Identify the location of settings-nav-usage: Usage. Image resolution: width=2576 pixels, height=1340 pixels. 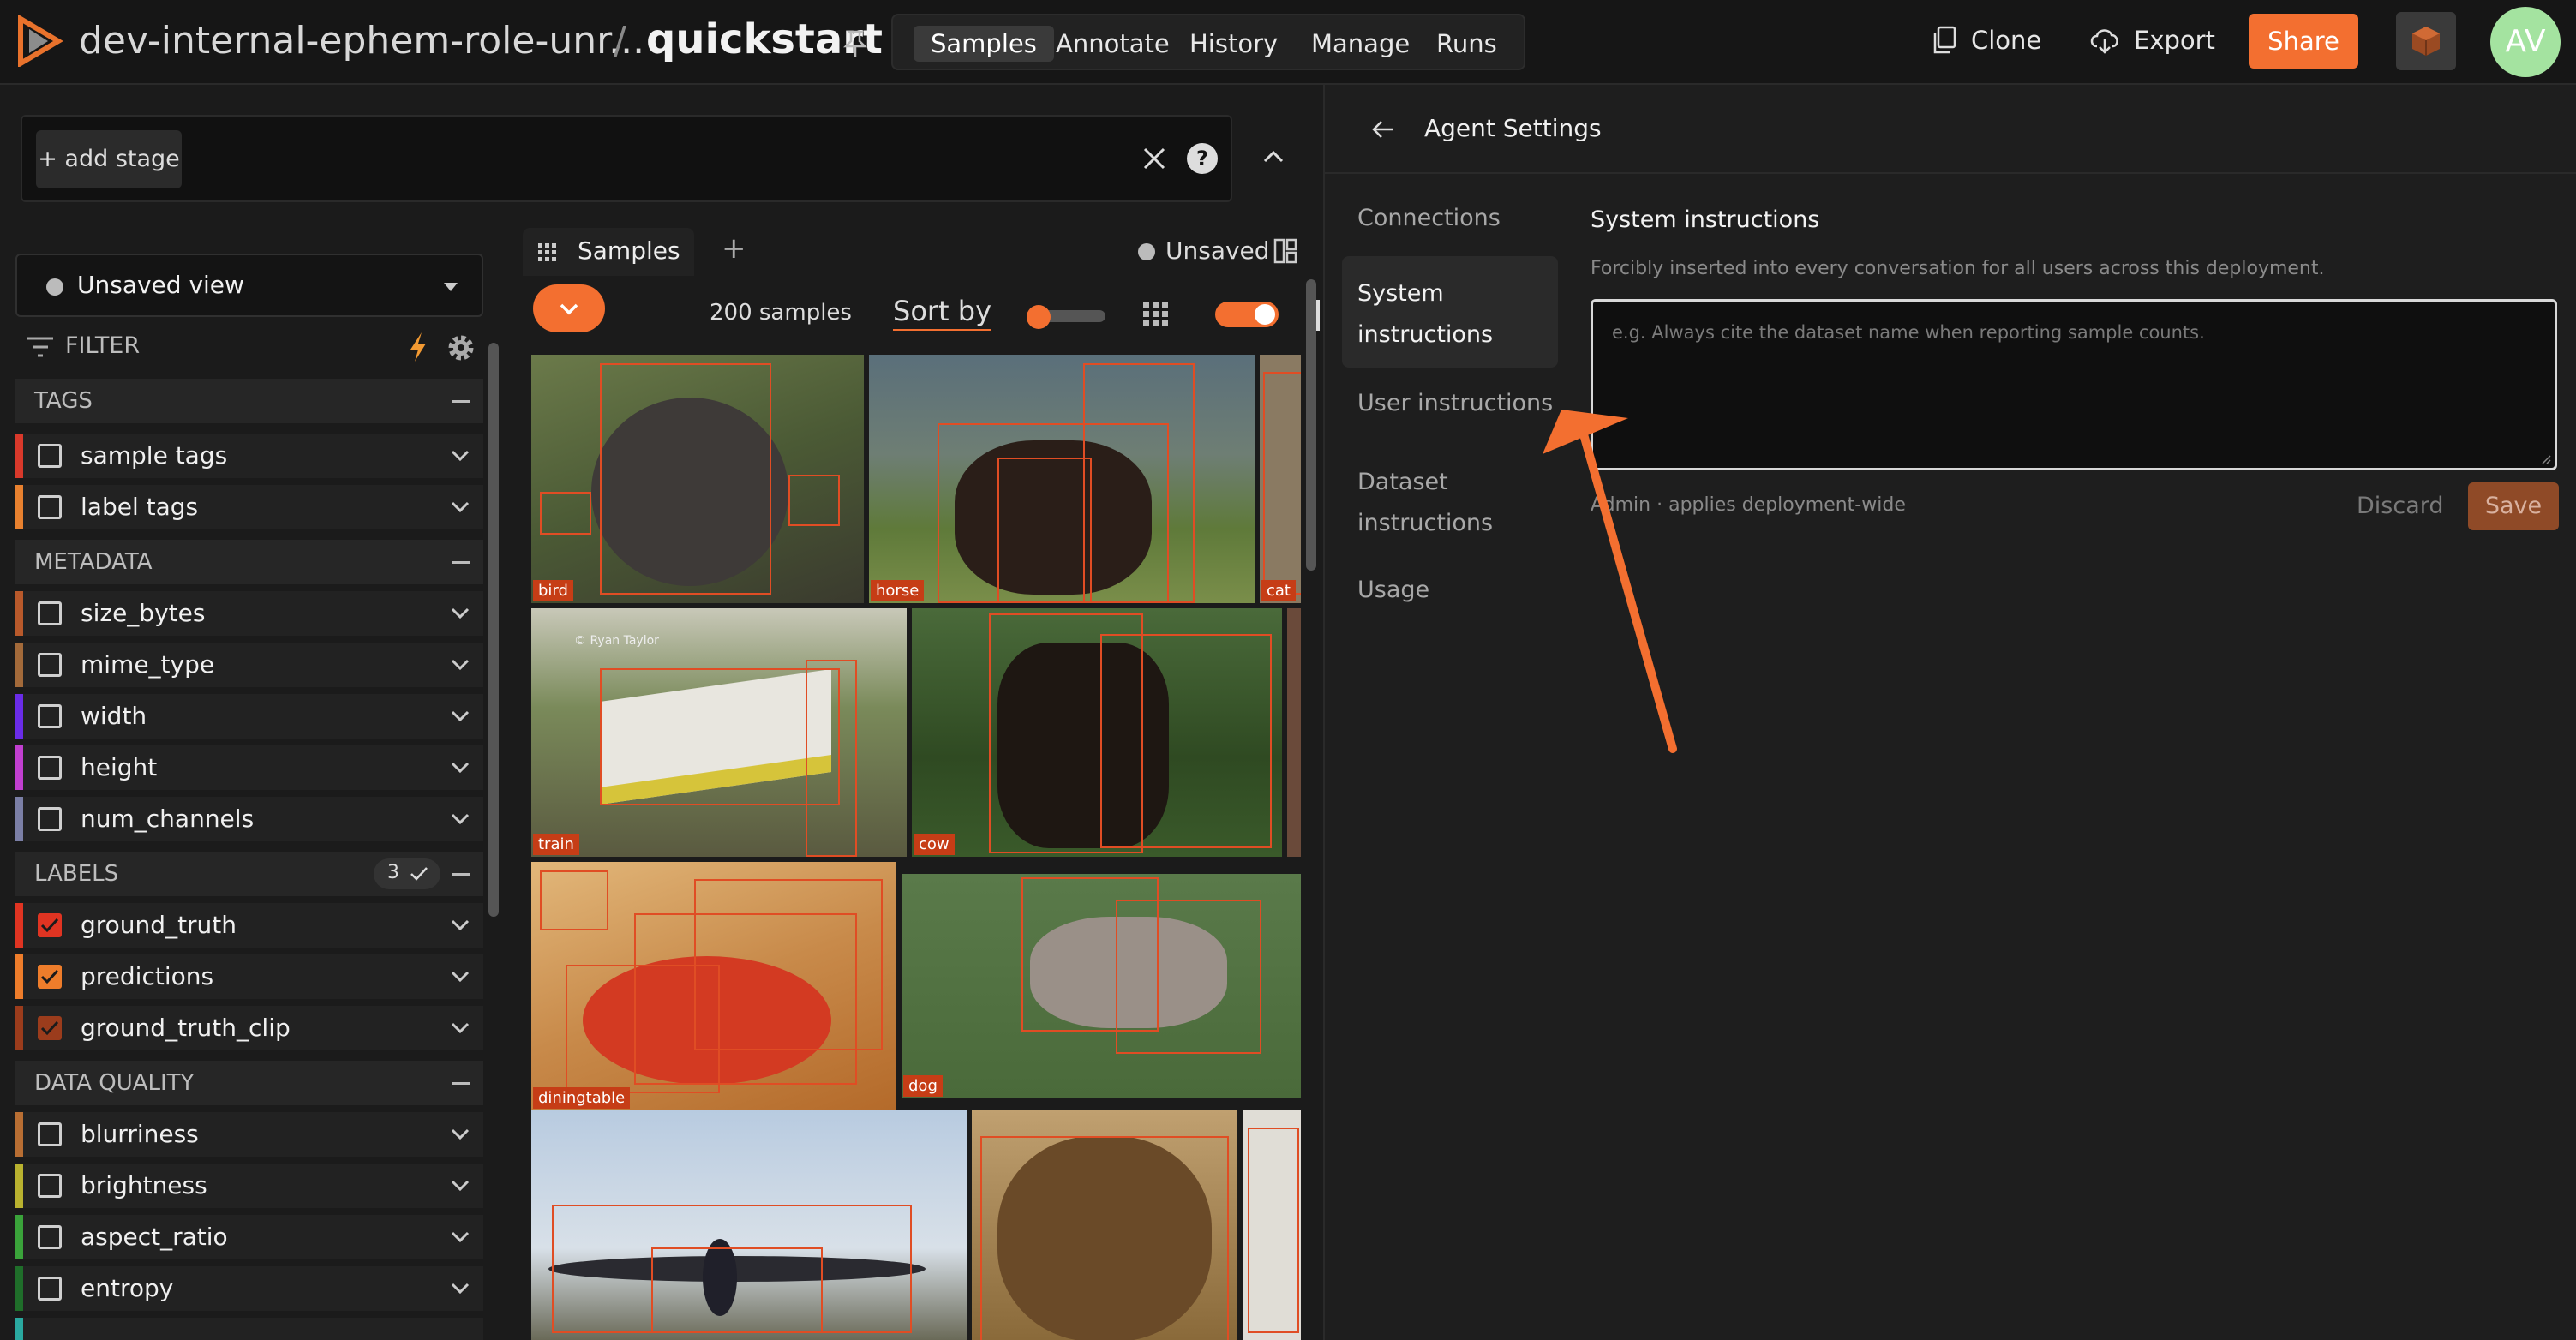
(1393, 590).